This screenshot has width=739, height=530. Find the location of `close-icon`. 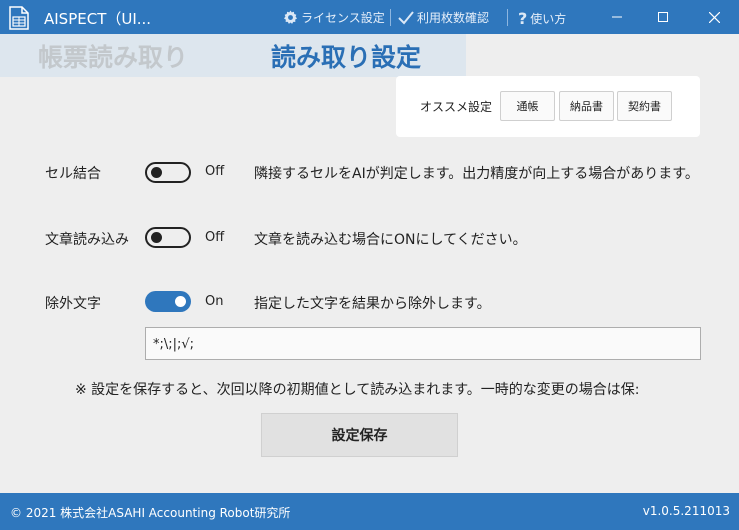

close-icon is located at coordinates (714, 17).